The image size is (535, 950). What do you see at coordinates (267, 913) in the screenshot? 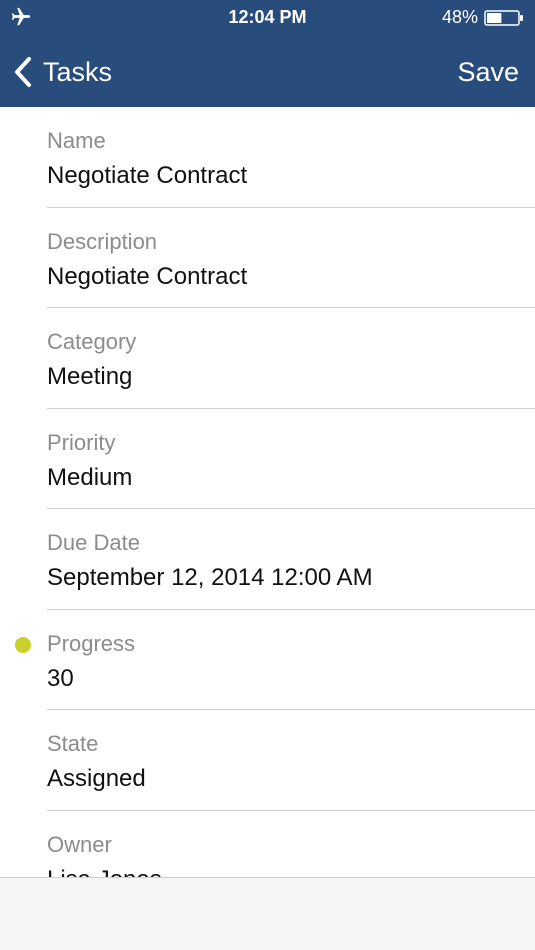
I see `bottom-toolbar` at bounding box center [267, 913].